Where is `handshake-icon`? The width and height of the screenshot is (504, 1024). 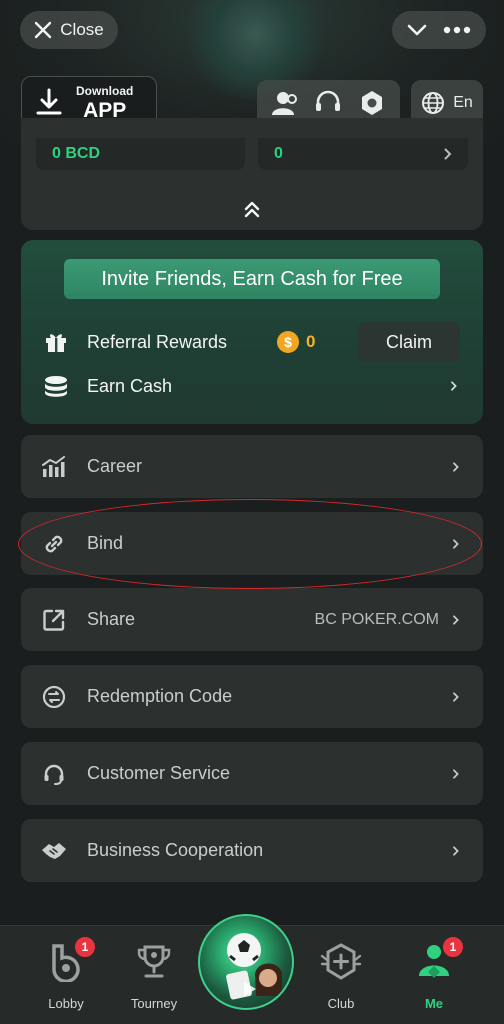 handshake-icon is located at coordinates (54, 851).